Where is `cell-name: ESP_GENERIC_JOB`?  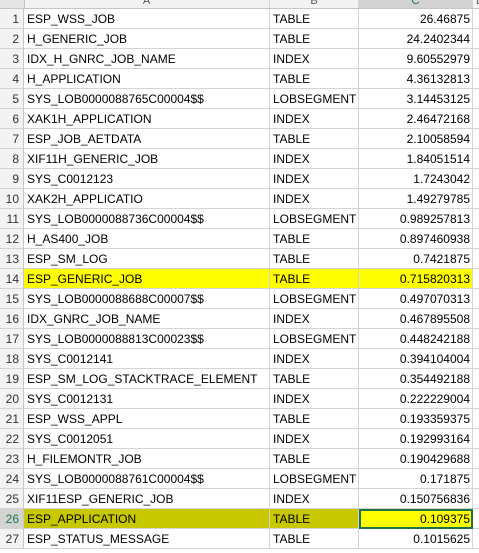 cell-name: ESP_GENERIC_JOB is located at coordinates (147, 279).